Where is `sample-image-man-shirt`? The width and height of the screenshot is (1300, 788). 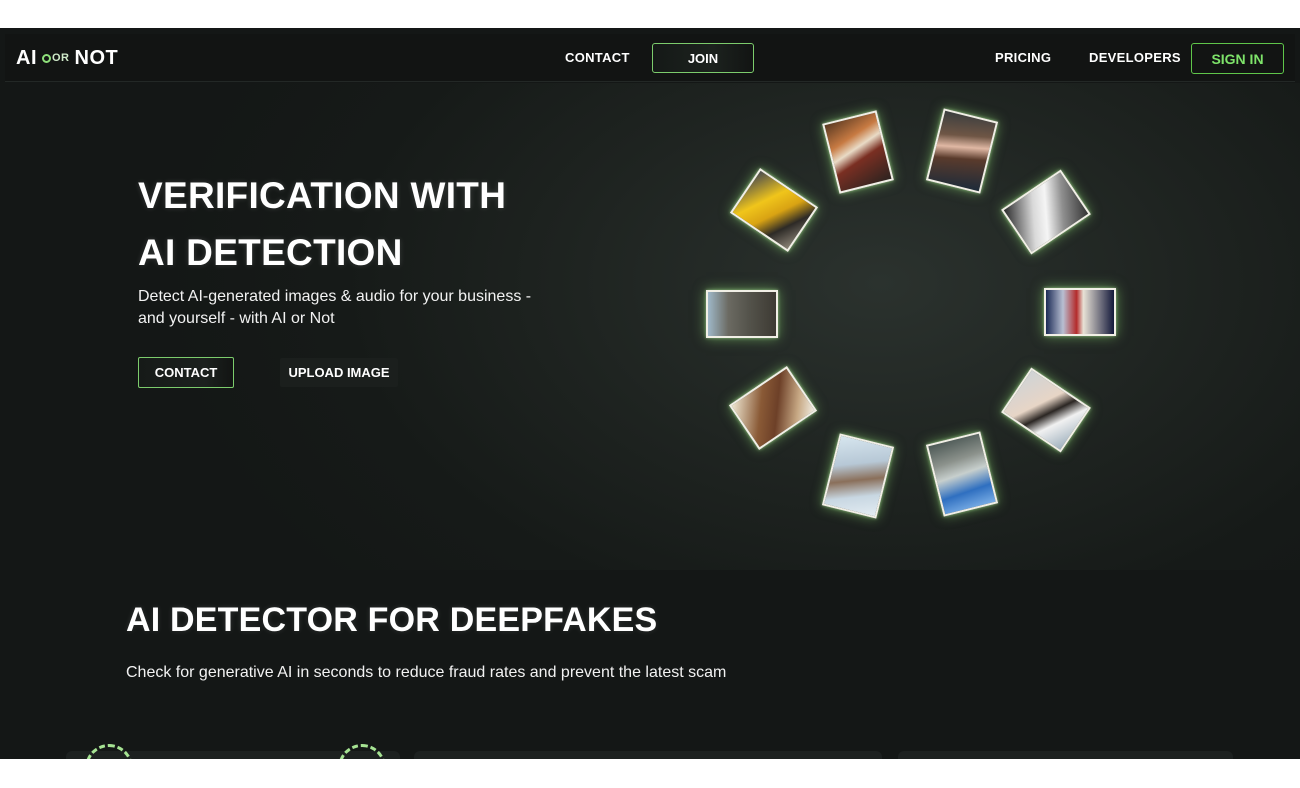 sample-image-man-shirt is located at coordinates (858, 152).